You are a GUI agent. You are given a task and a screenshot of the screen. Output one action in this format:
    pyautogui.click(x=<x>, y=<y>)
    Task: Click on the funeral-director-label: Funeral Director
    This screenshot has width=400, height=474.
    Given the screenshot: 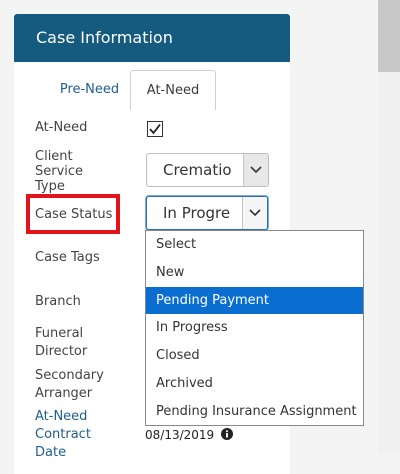 What is the action you would take?
    pyautogui.click(x=61, y=342)
    